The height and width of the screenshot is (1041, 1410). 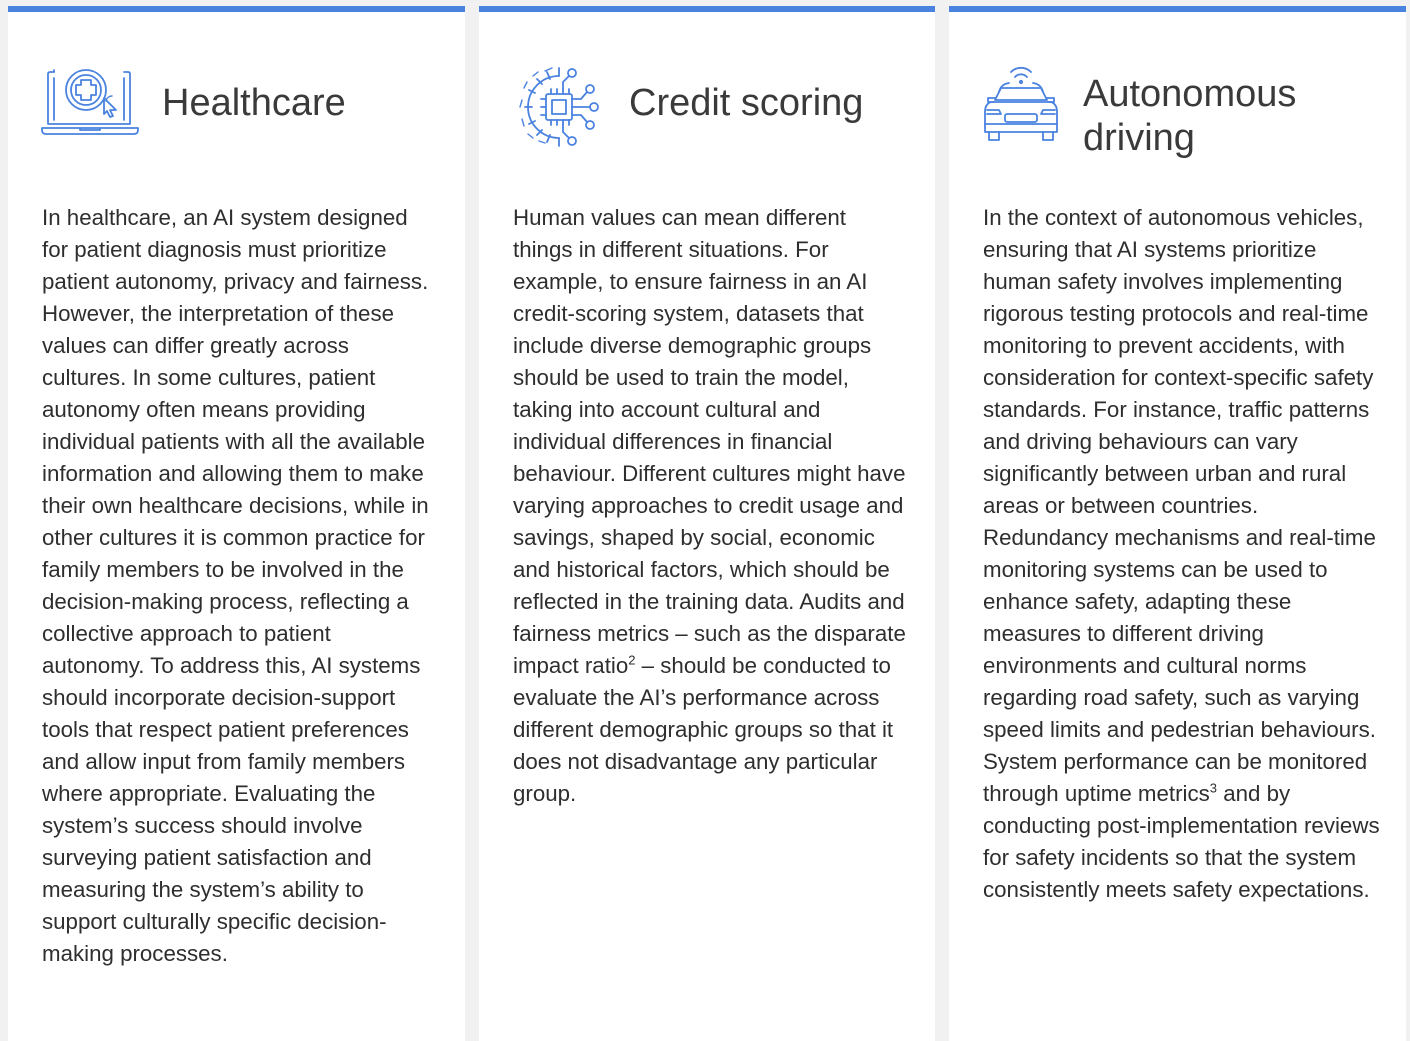 I want to click on card-title: Credit scoring, so click(x=746, y=103).